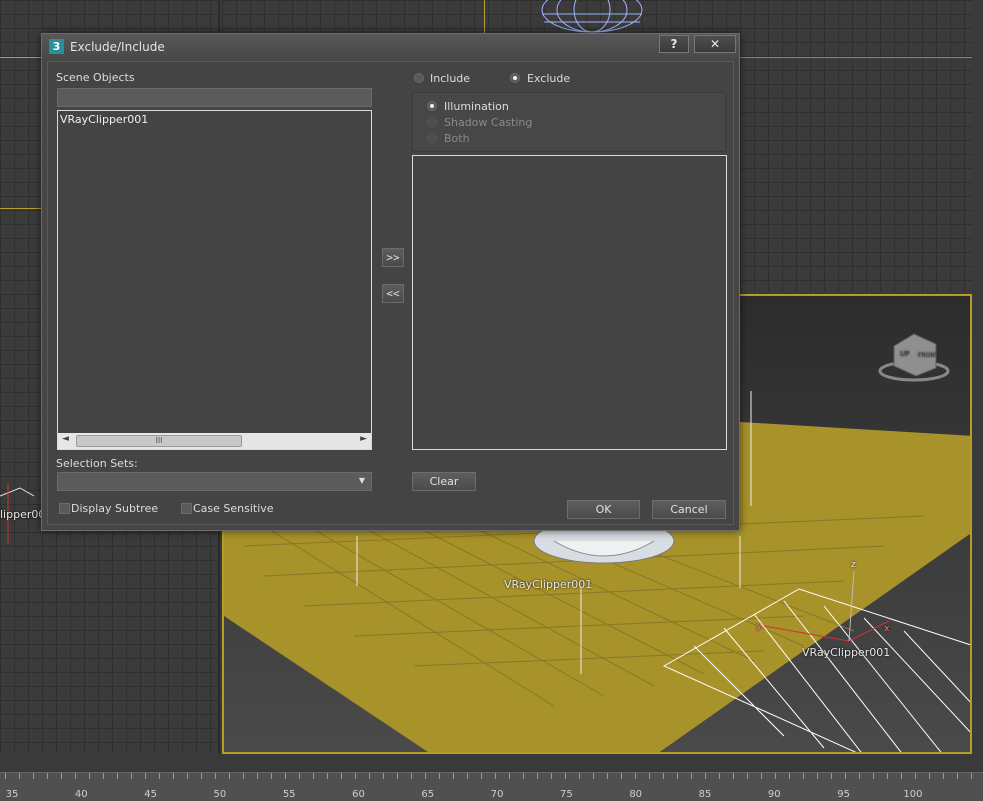  I want to click on viewcube-front-label: FRONT, so click(928, 355).